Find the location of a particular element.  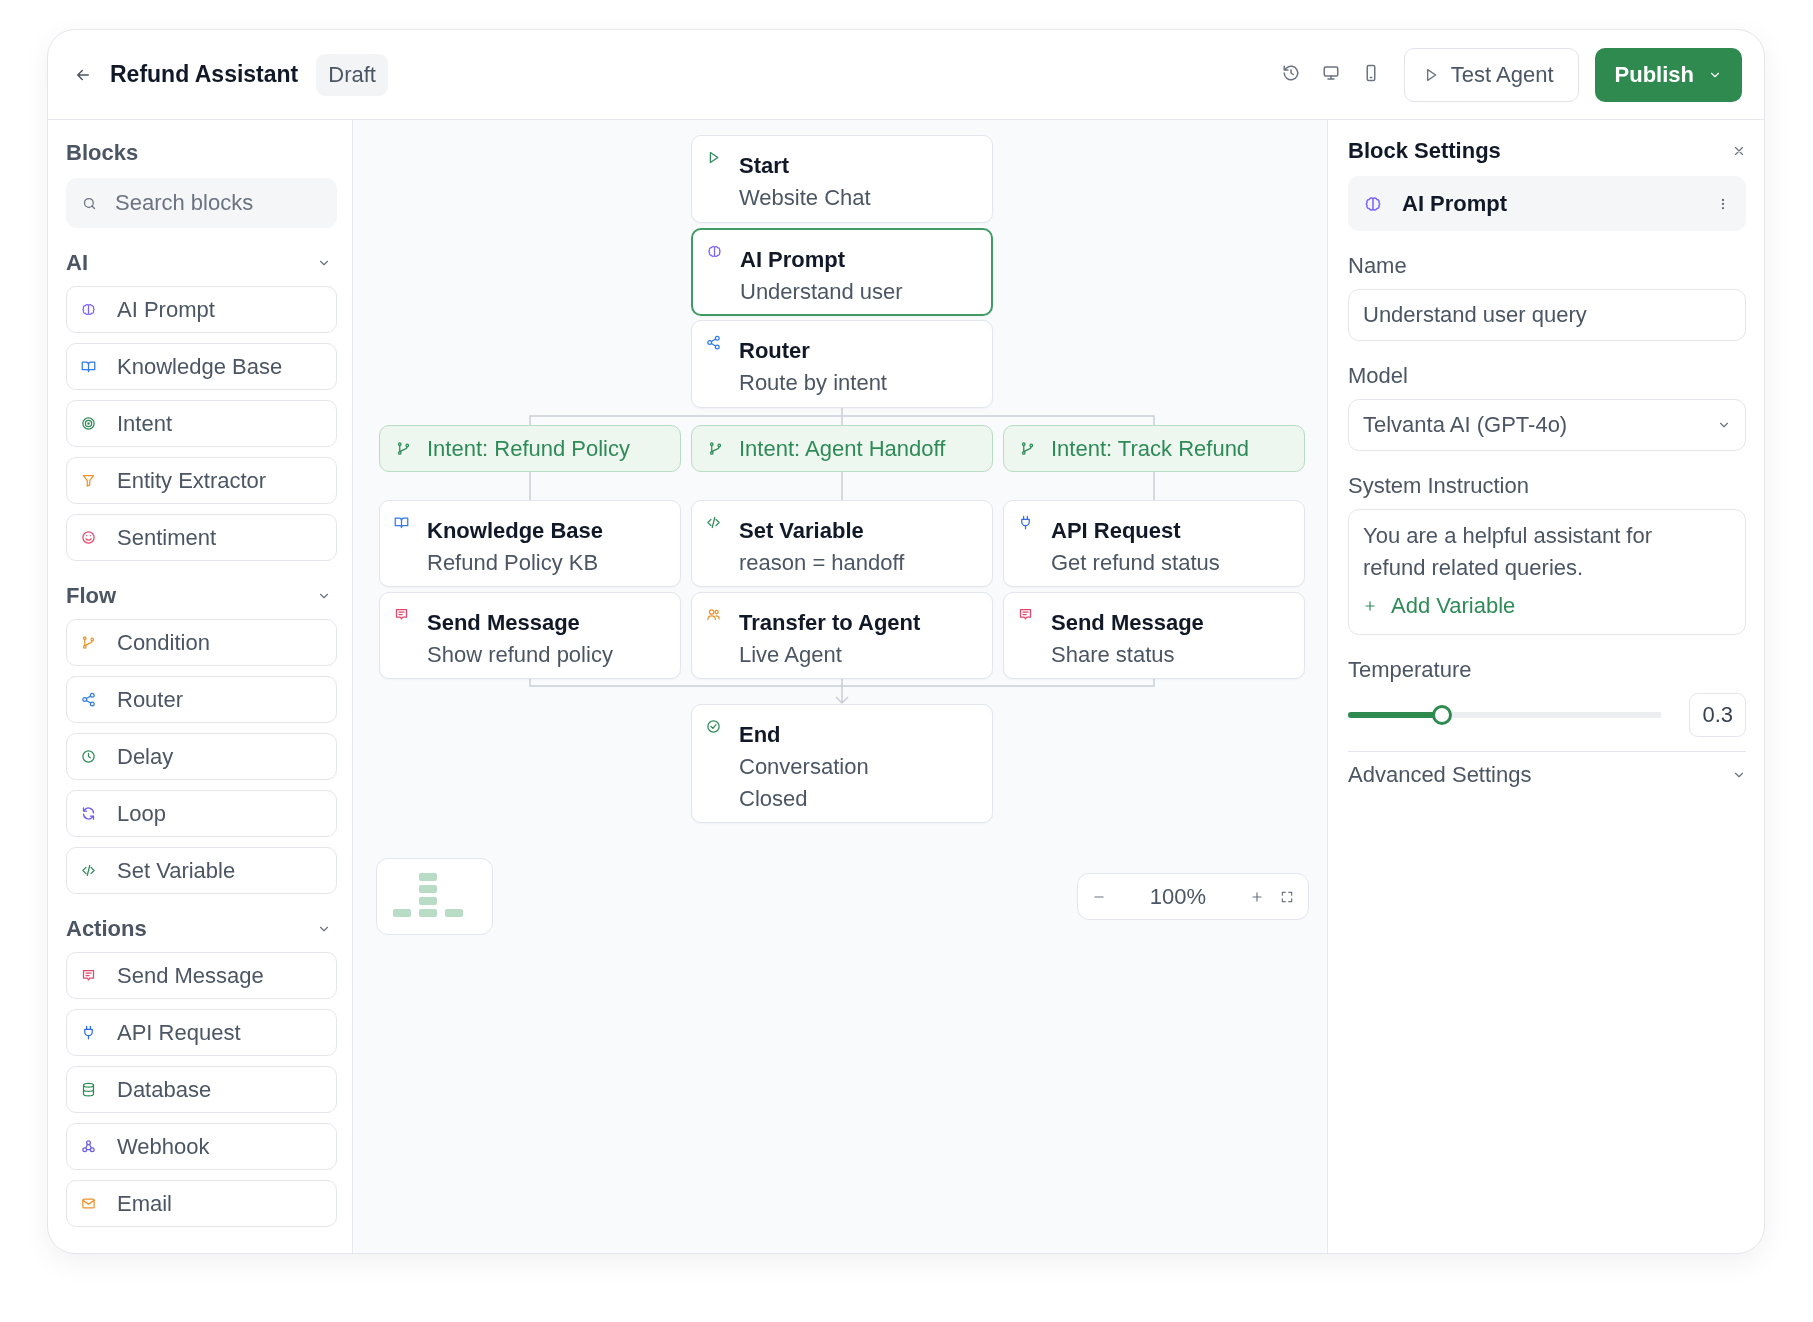

node-title: Start is located at coordinates (765, 166).